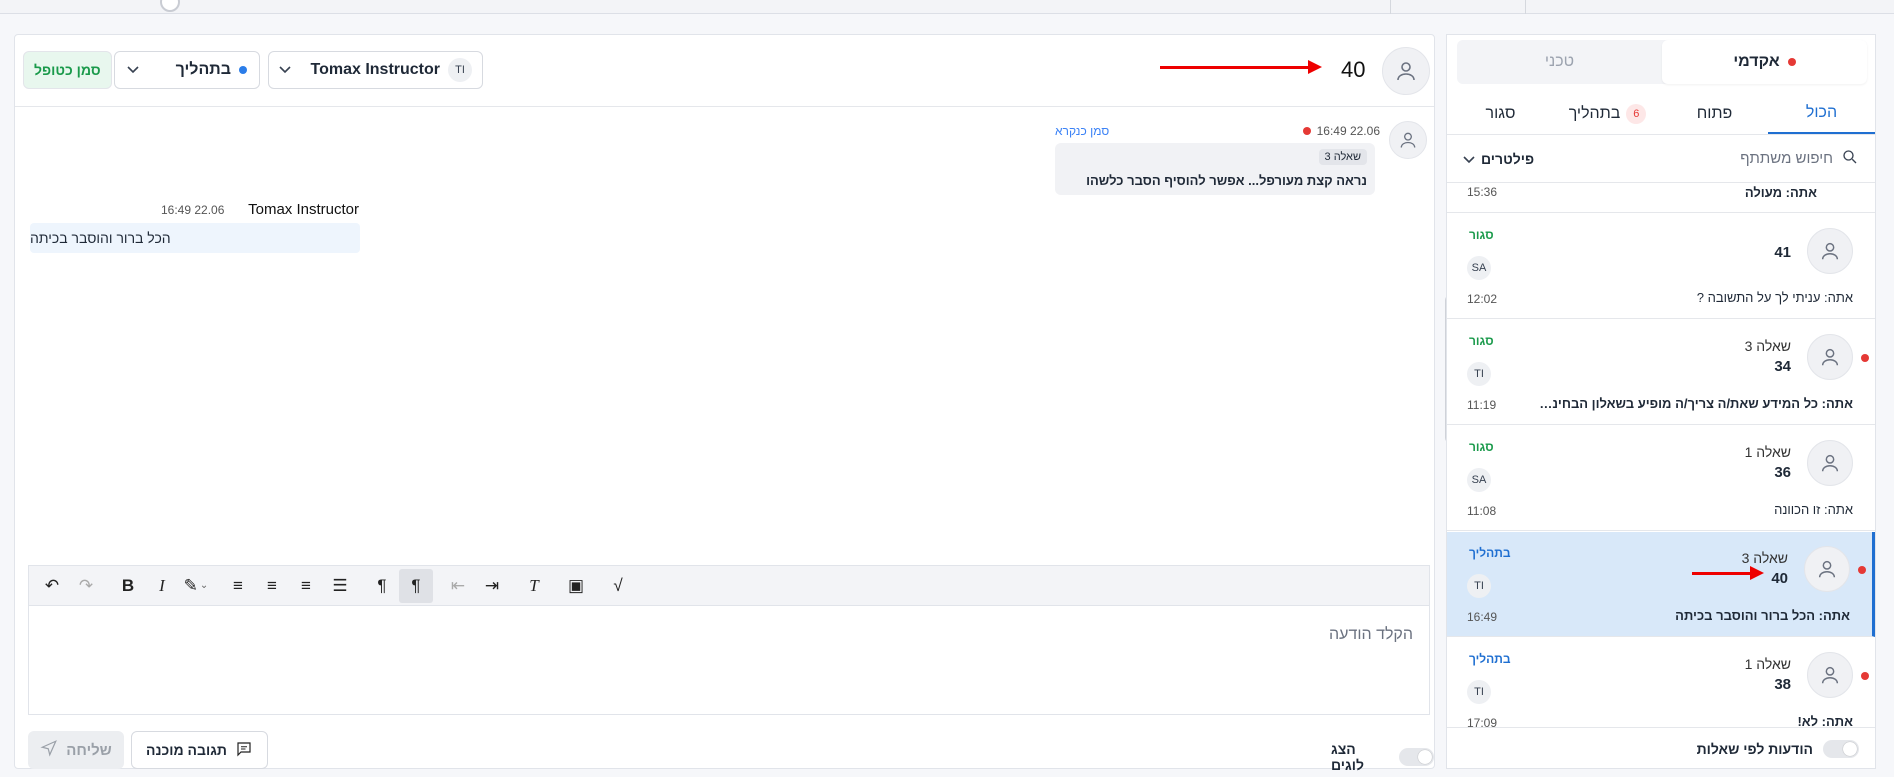 Image resolution: width=1894 pixels, height=777 pixels. I want to click on list-item: שאלה 1 36 סגור SA 11:08 אתה: זו הכוונה, so click(1661, 478).